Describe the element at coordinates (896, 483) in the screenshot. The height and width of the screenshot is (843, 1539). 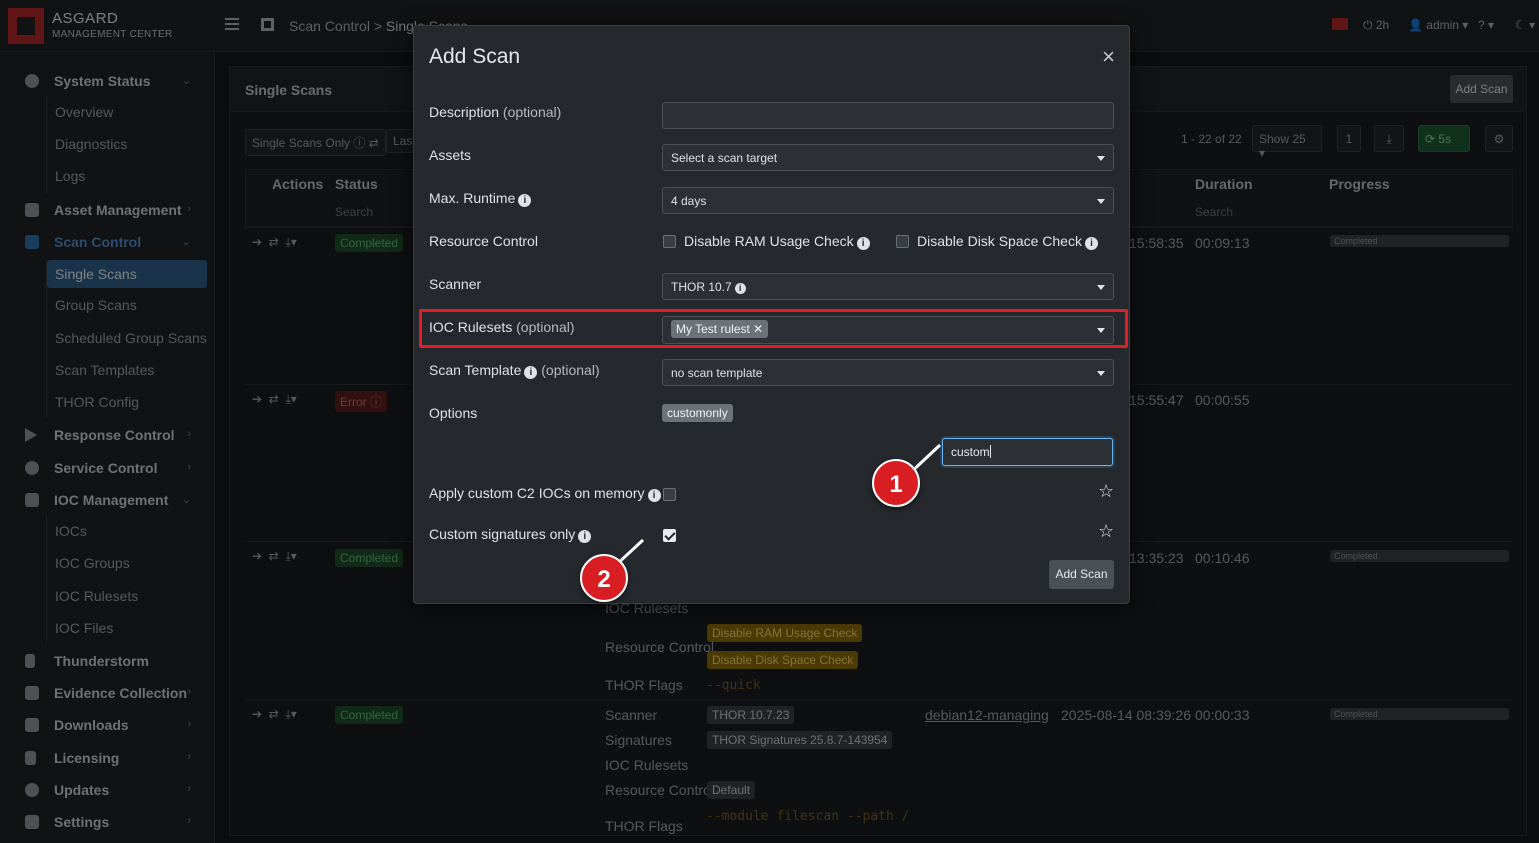
I see `callout-one: 1` at that location.